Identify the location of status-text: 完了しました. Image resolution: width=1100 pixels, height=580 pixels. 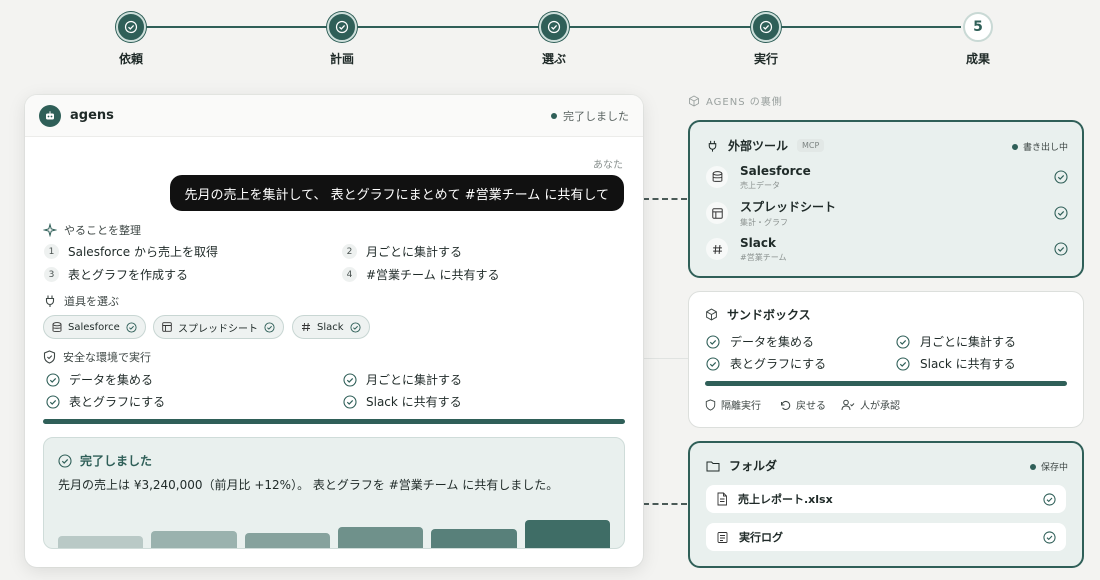
(596, 116).